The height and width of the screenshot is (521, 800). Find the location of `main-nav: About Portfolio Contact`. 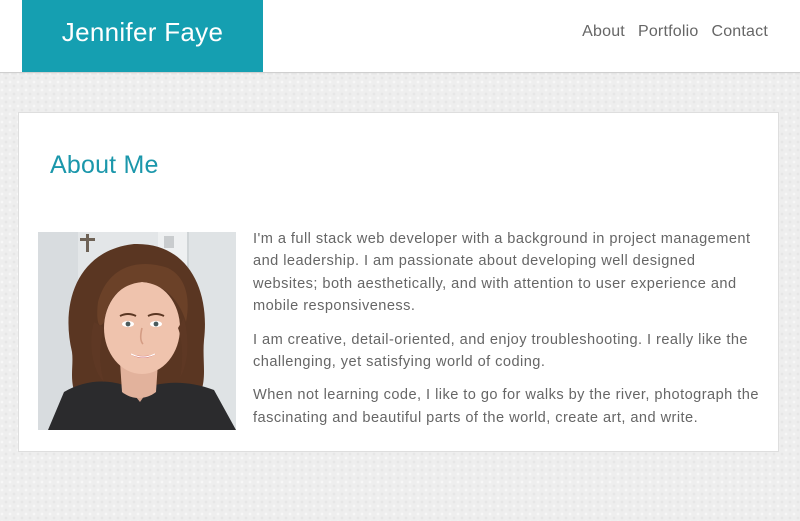

main-nav: About Portfolio Contact is located at coordinates (668, 32).